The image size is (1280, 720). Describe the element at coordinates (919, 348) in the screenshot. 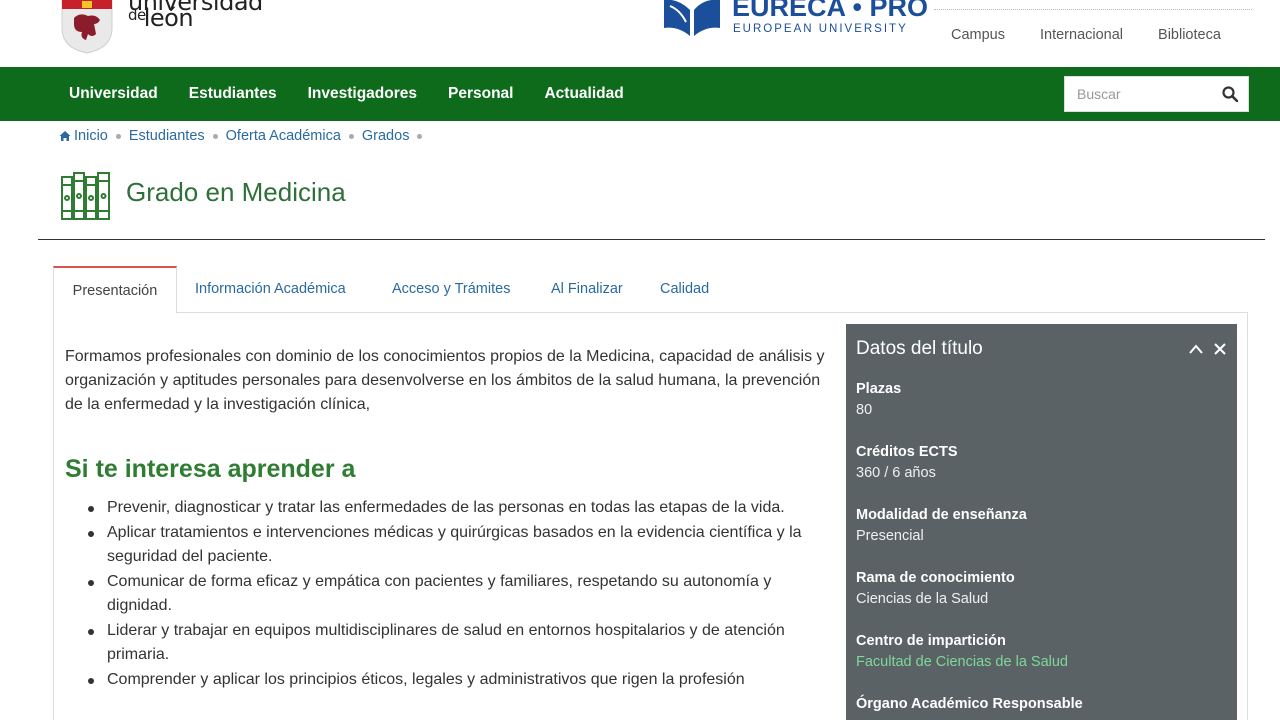

I see `panel-title: Datos del título` at that location.